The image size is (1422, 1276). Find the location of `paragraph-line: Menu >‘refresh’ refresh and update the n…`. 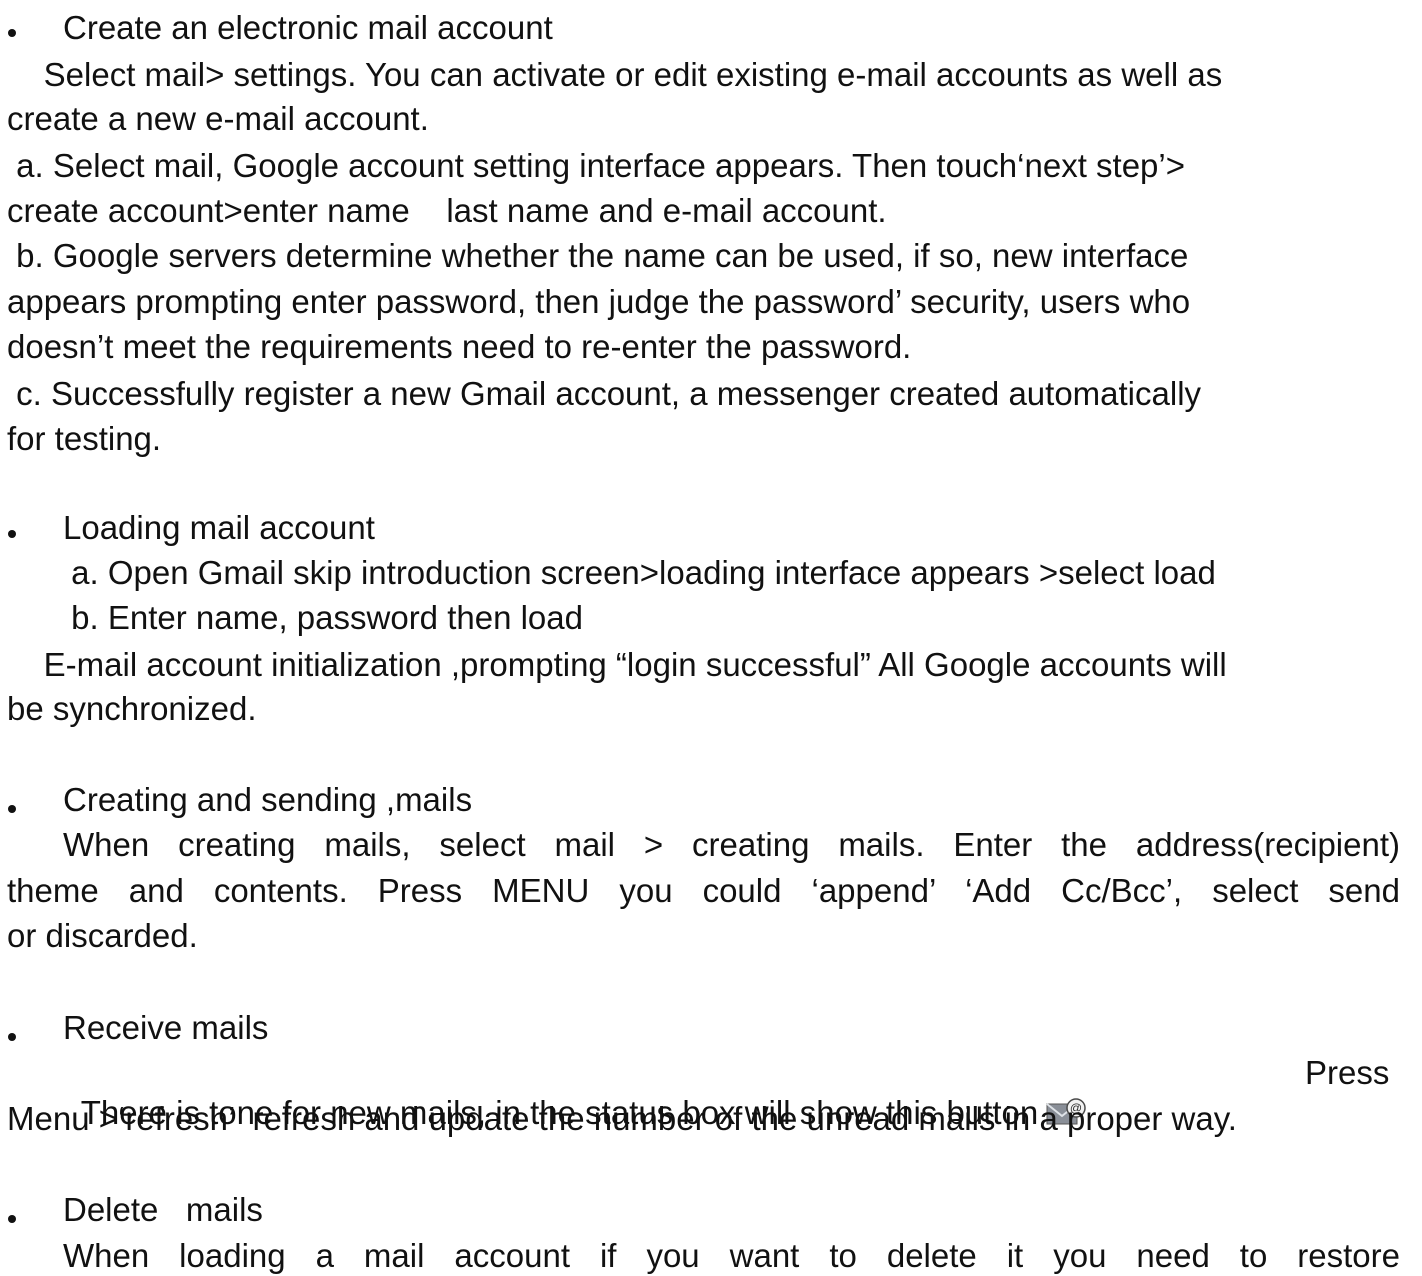

paragraph-line: Menu >‘refresh’ refresh and update the n… is located at coordinates (622, 1118).